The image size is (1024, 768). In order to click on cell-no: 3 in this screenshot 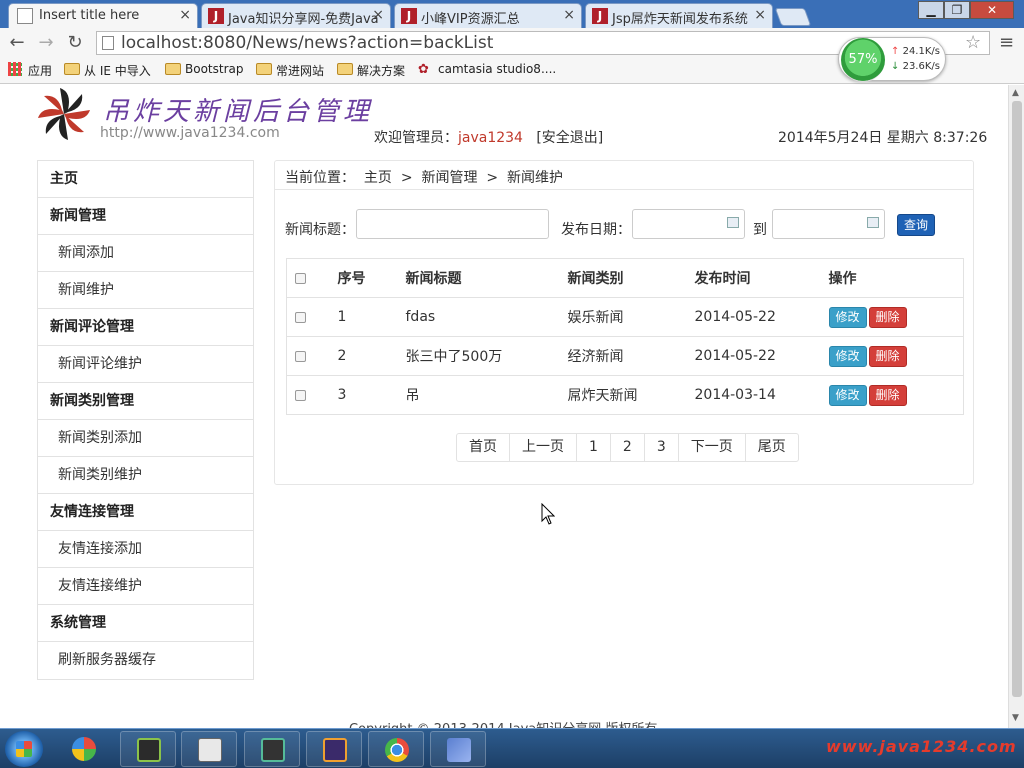, I will do `click(363, 395)`.